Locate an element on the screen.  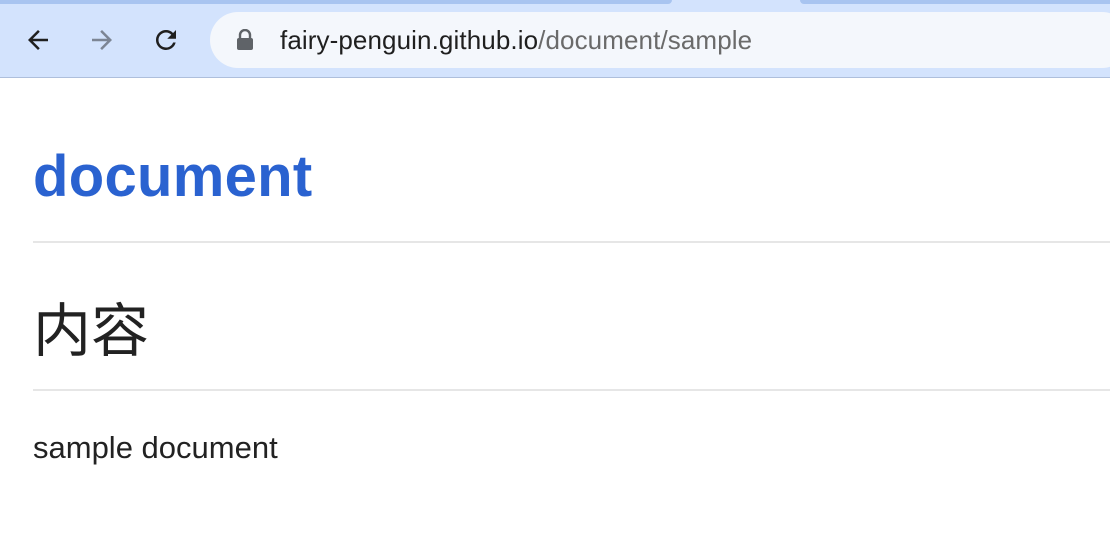
url-host: fairy-penguin.github.io is located at coordinates (409, 39).